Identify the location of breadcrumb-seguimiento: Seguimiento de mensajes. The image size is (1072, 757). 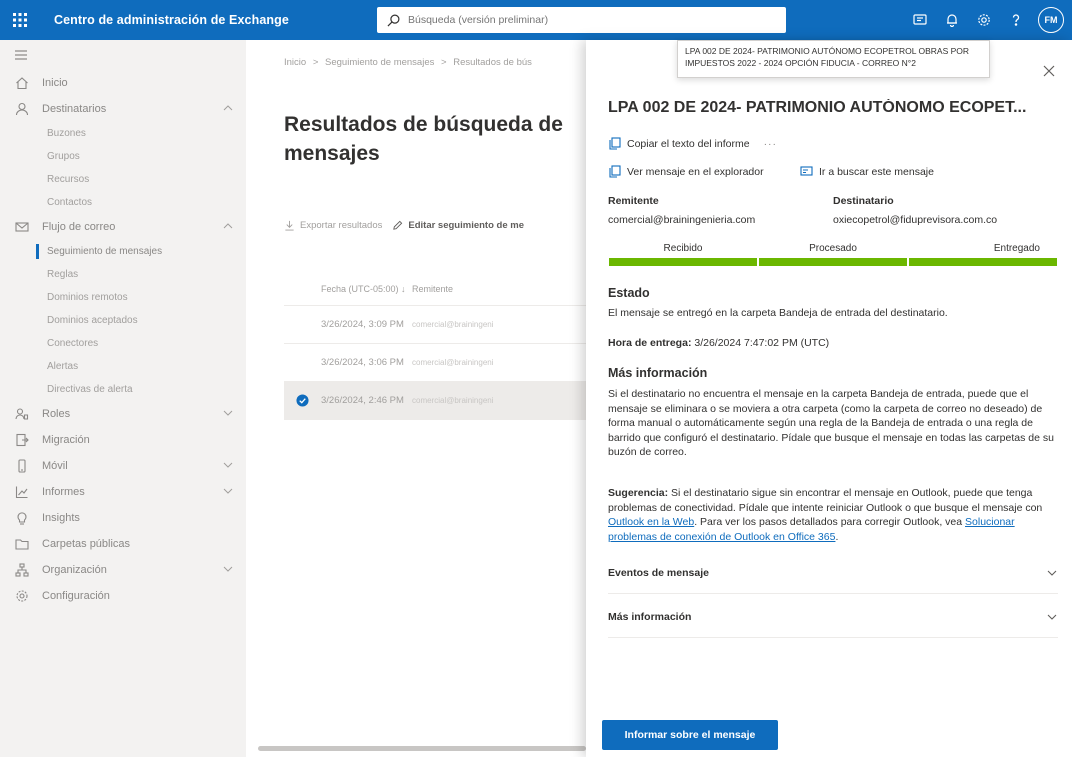
(379, 62).